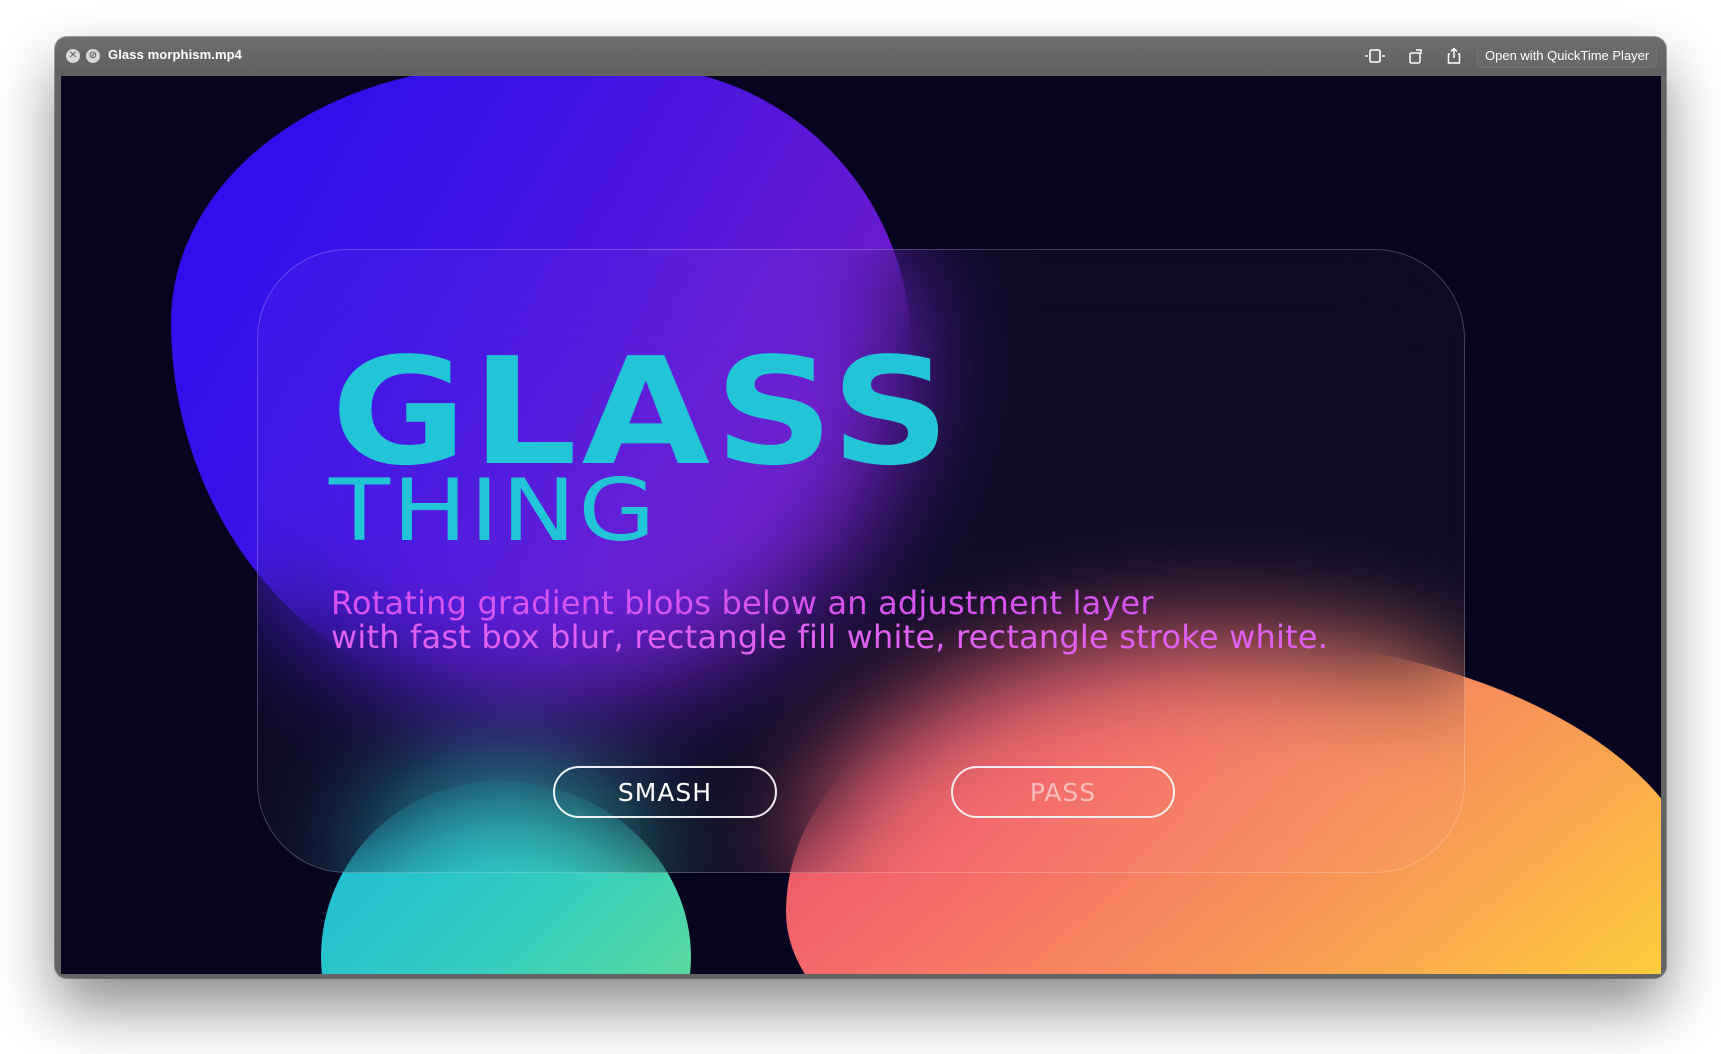 The width and height of the screenshot is (1721, 1054). What do you see at coordinates (1454, 56) in the screenshot?
I see `share-icon` at bounding box center [1454, 56].